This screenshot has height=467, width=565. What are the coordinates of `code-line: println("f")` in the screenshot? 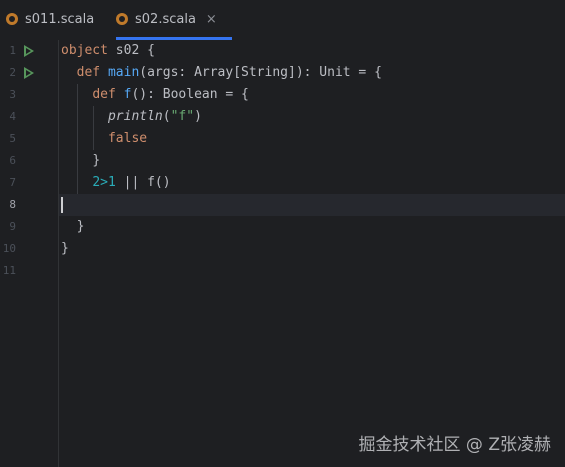 It's located at (312, 117).